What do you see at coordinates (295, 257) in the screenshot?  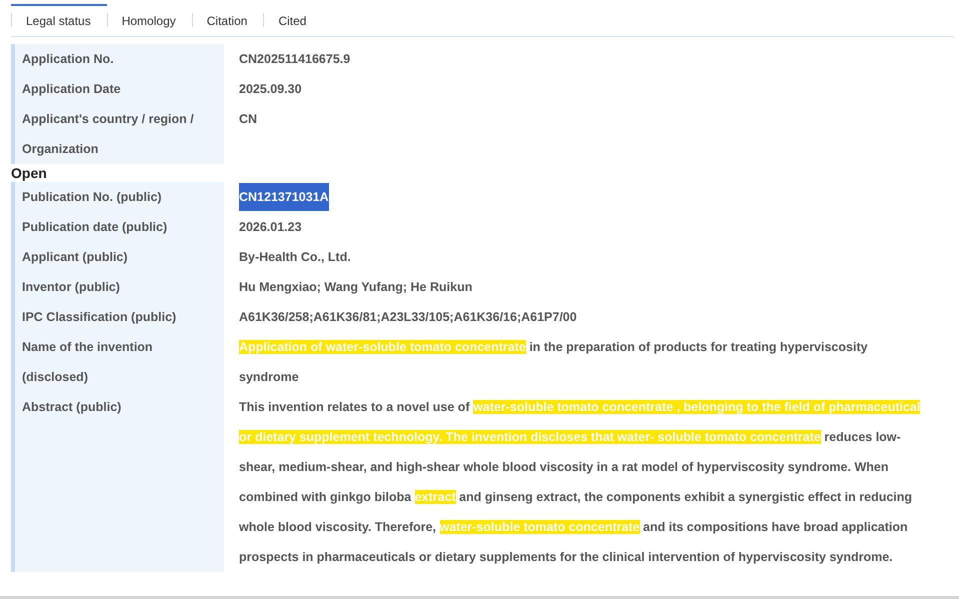 I see `field-value: By-Health Co., Ltd.` at bounding box center [295, 257].